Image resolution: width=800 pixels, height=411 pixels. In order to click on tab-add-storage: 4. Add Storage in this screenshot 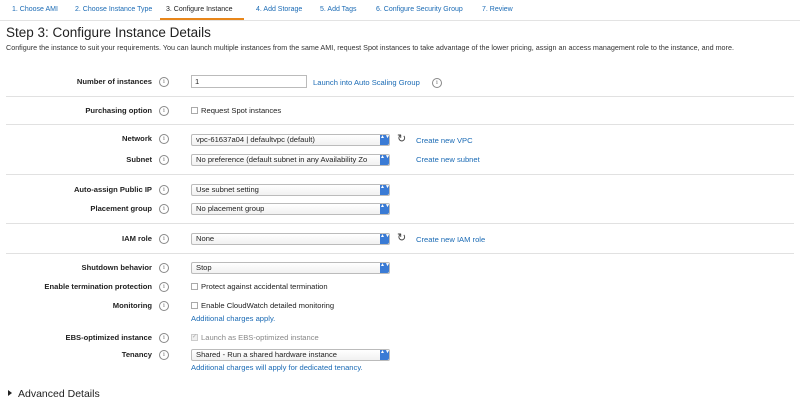, I will do `click(279, 9)`.